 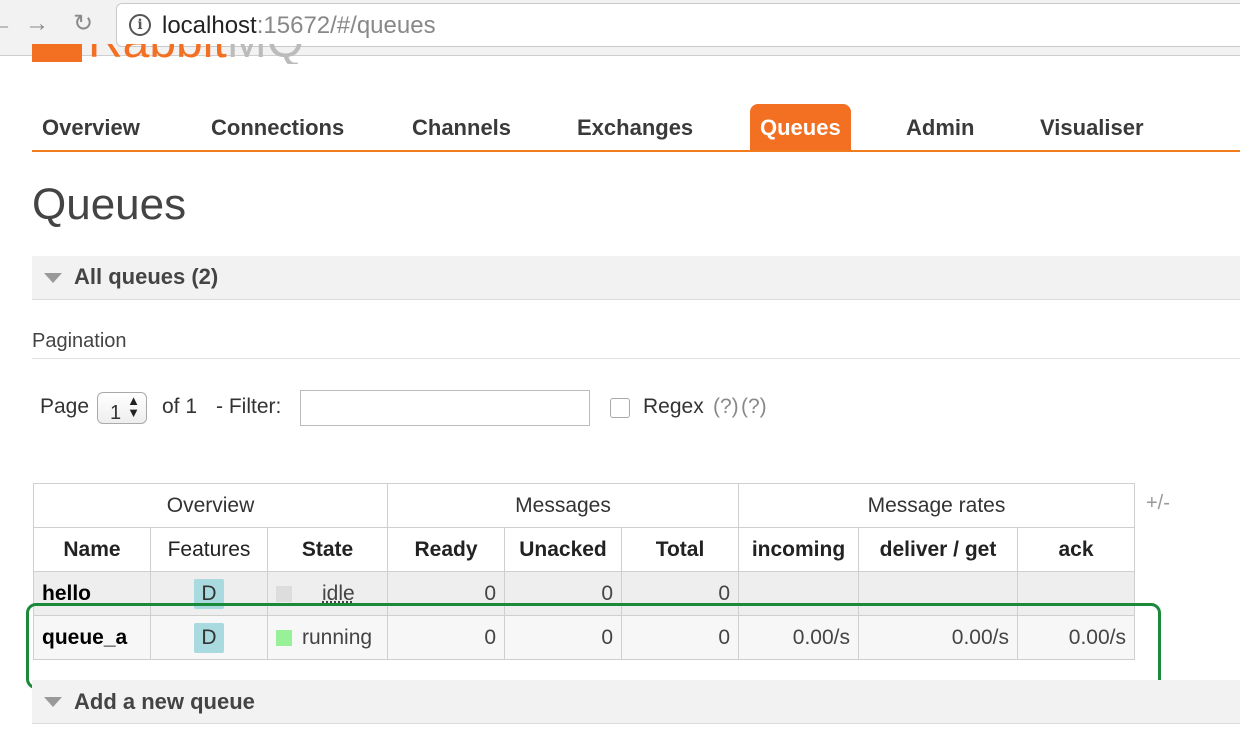 What do you see at coordinates (337, 637) in the screenshot?
I see `state-label: running` at bounding box center [337, 637].